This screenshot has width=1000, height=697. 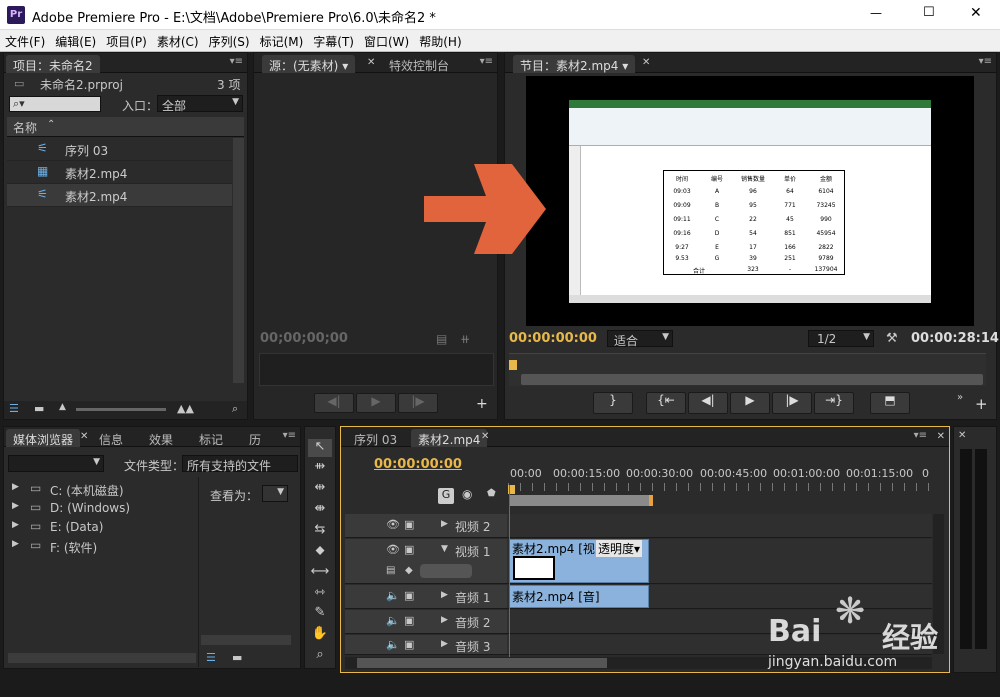 What do you see at coordinates (491, 493) in the screenshot?
I see `marker-icon: ⬟` at bounding box center [491, 493].